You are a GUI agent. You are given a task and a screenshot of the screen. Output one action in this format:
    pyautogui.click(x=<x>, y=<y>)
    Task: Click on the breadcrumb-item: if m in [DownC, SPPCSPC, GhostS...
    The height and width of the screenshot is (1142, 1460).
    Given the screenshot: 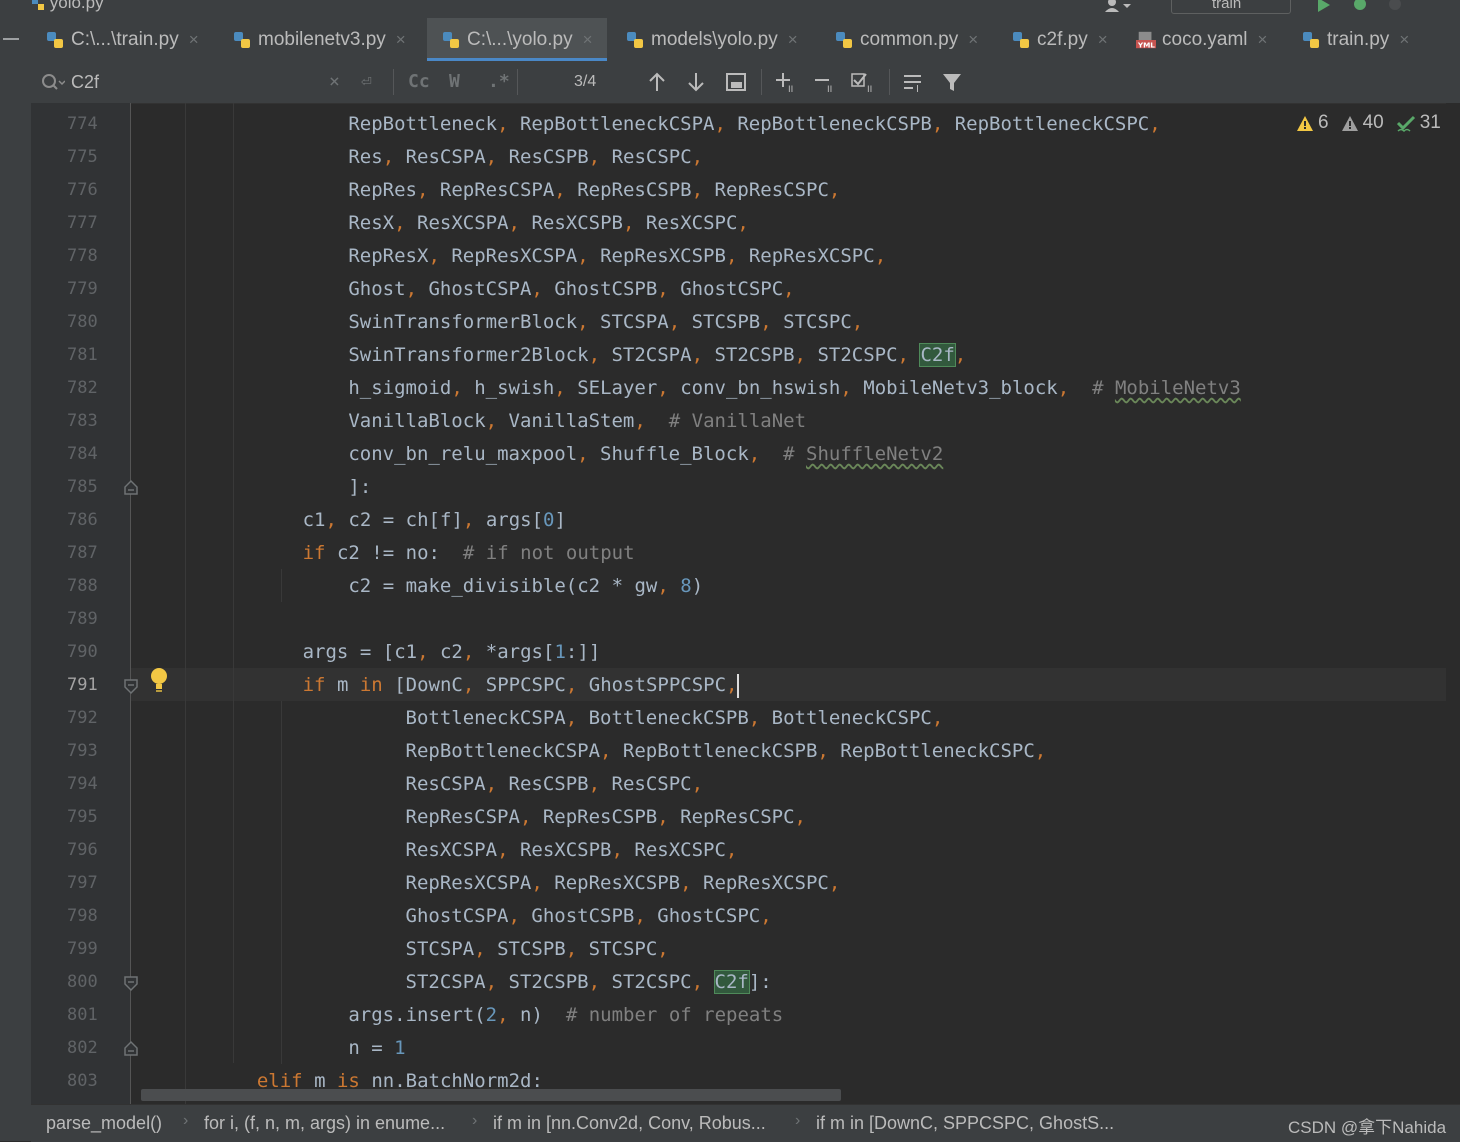 What is the action you would take?
    pyautogui.click(x=965, y=1123)
    